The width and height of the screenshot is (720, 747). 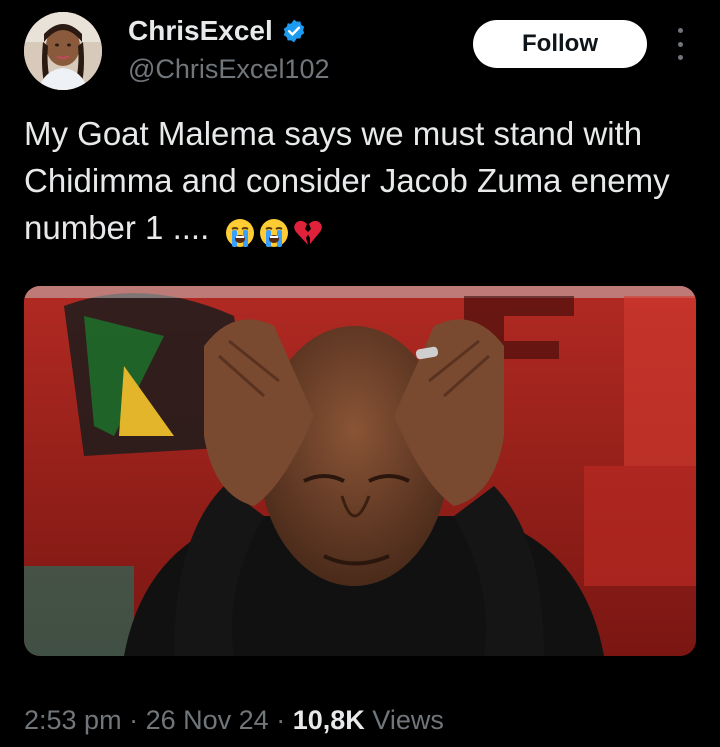 I want to click on follow-button: Follow, so click(x=560, y=44).